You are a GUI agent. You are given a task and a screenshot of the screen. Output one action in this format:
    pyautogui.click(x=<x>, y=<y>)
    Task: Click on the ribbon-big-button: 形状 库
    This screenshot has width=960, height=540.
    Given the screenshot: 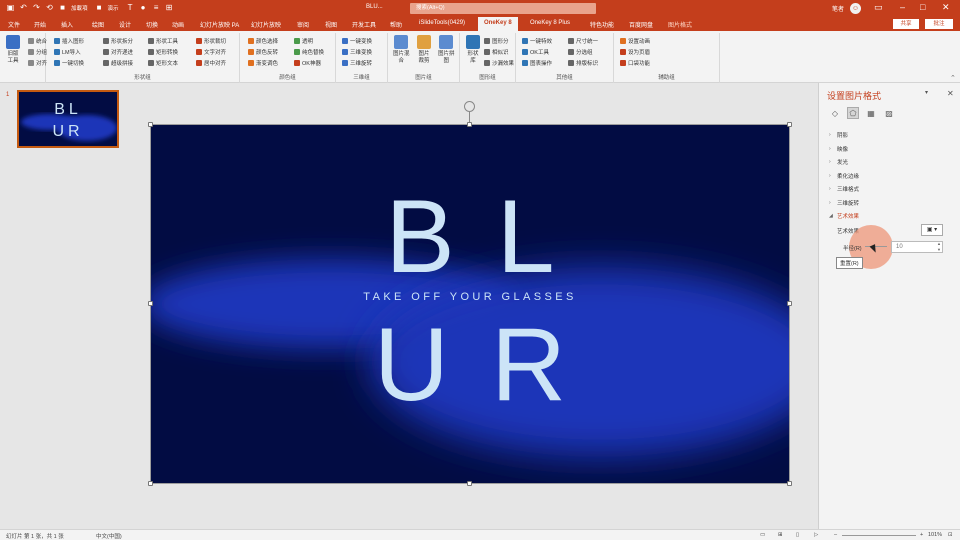 What is the action you would take?
    pyautogui.click(x=473, y=50)
    